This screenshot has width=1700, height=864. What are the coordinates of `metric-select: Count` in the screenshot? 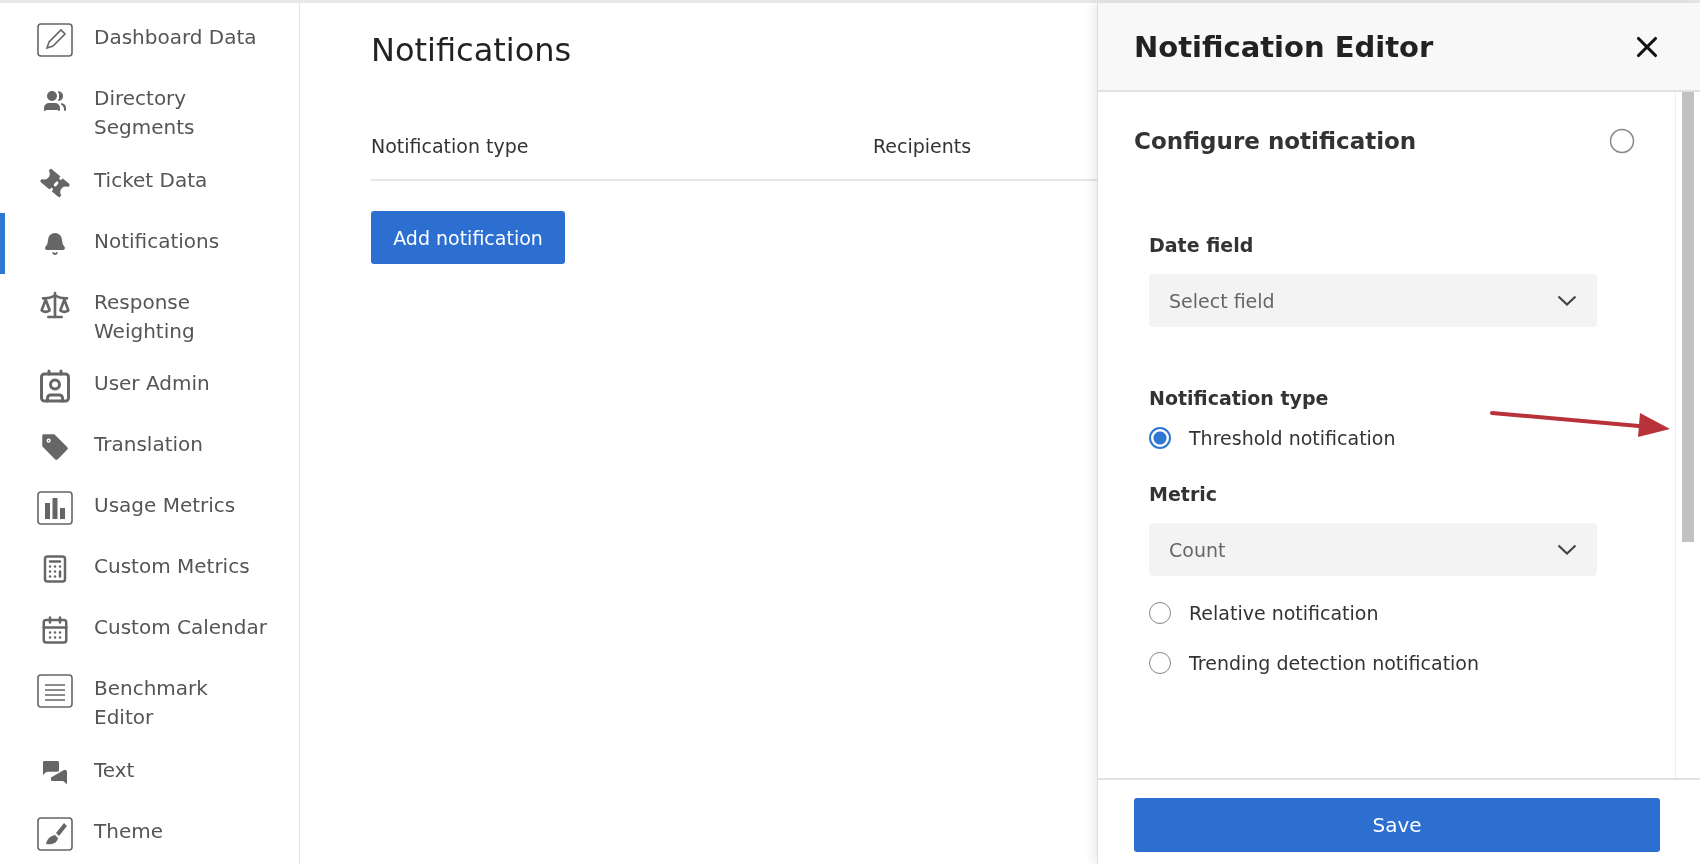 It's located at (1373, 549).